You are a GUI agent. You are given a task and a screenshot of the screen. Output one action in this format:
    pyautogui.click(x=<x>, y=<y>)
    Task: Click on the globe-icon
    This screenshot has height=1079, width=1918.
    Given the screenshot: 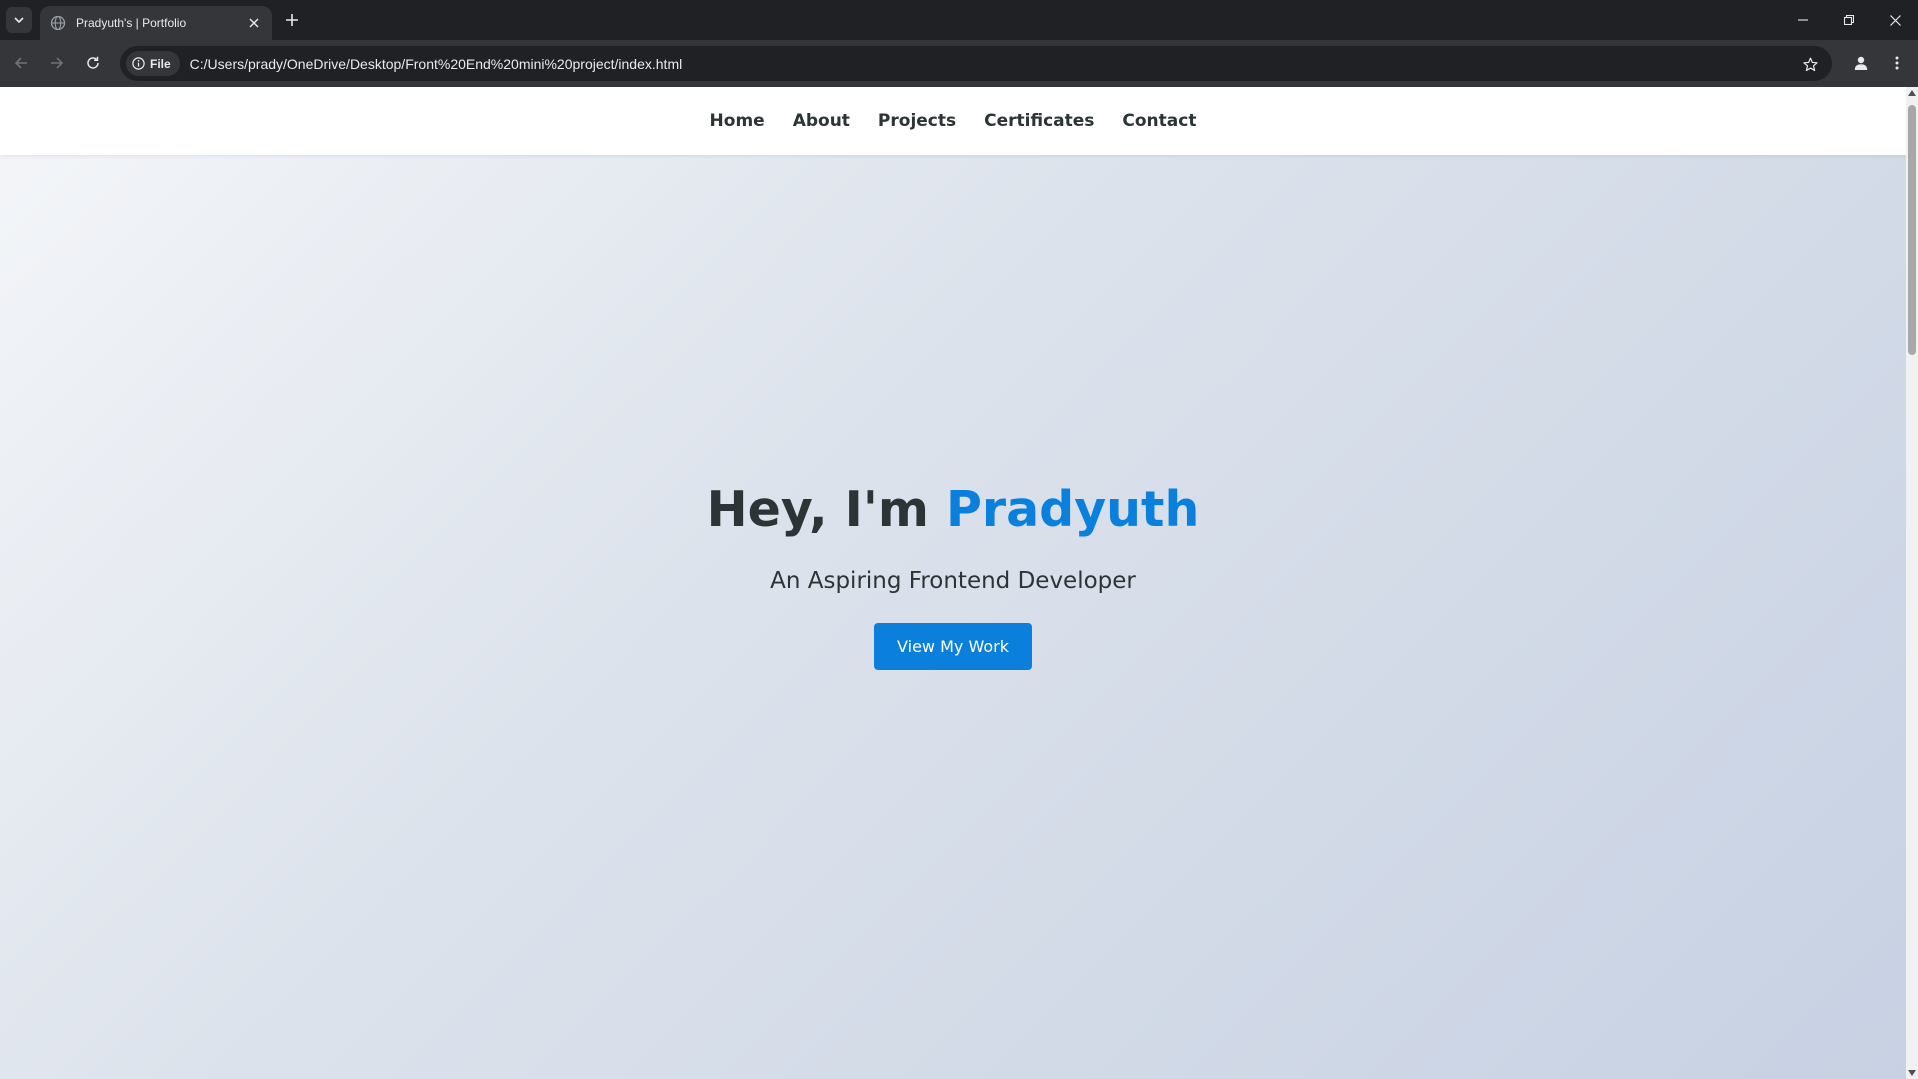 What is the action you would take?
    pyautogui.click(x=58, y=23)
    